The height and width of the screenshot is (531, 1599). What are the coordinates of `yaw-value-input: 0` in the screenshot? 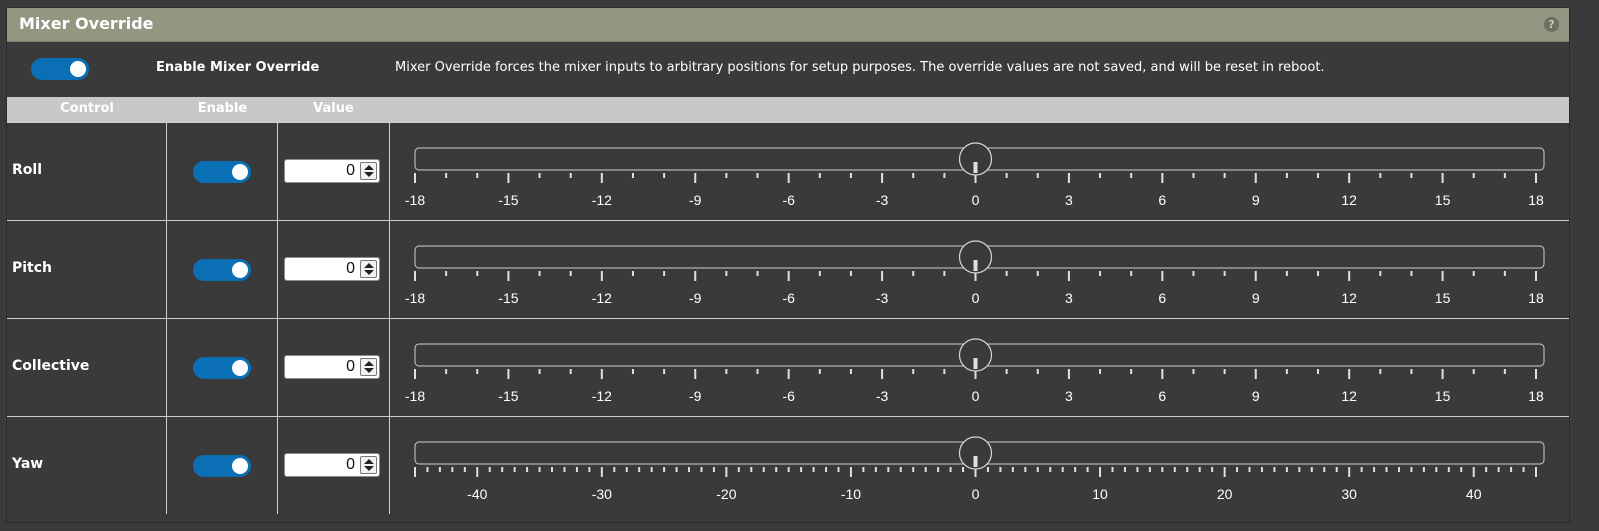 It's located at (332, 465).